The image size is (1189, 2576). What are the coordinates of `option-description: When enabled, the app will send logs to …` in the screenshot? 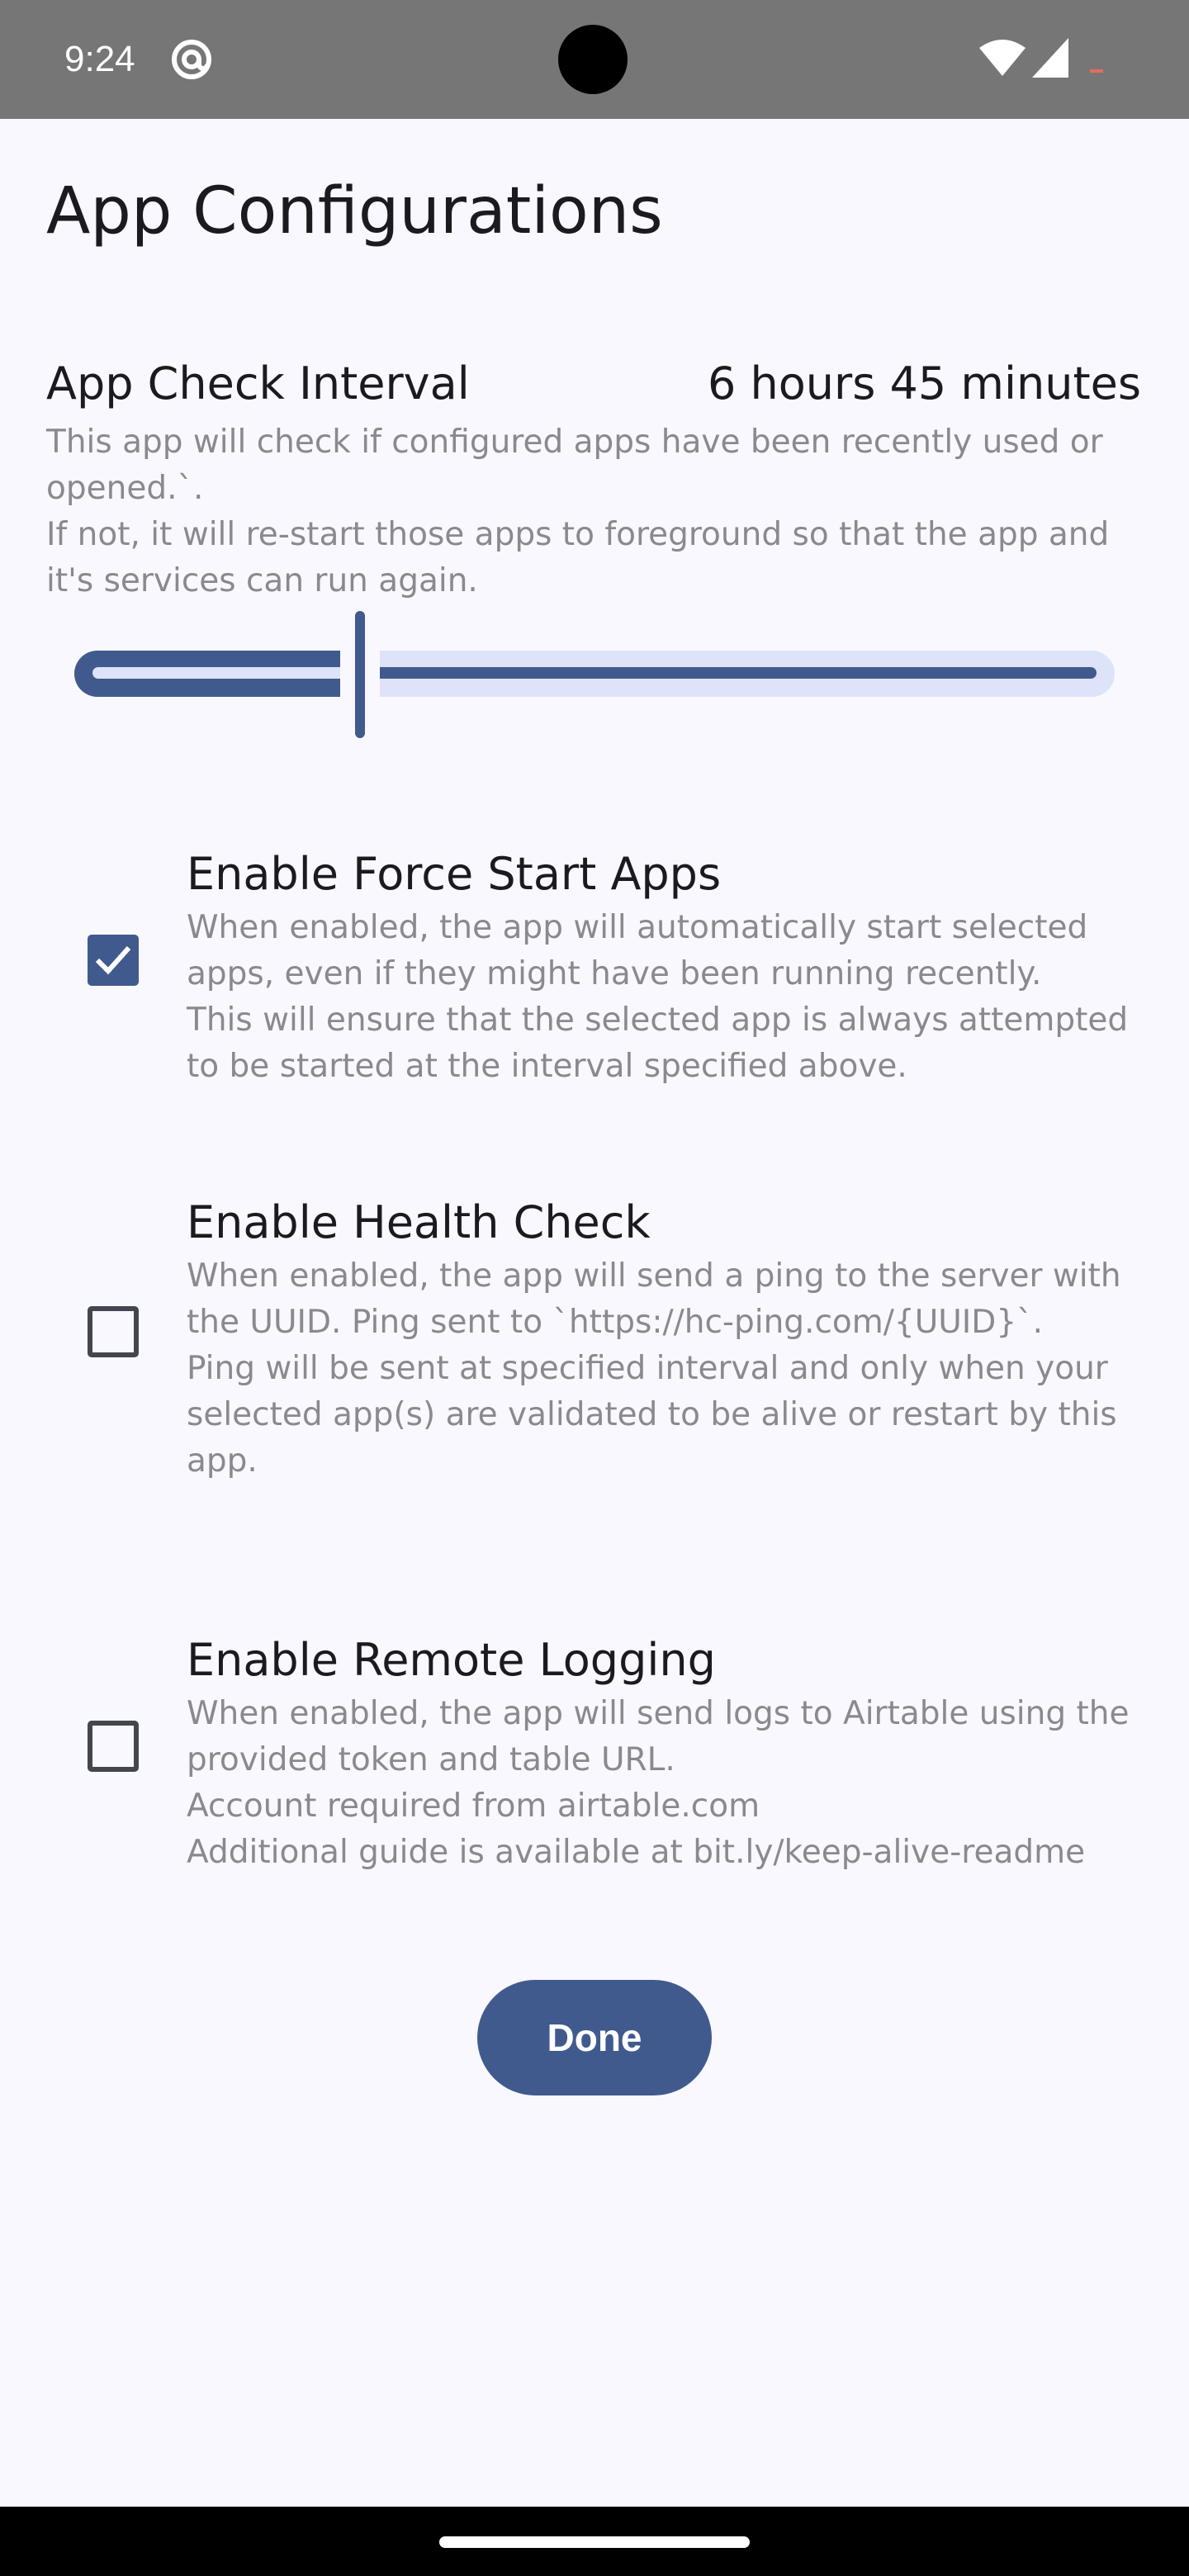 It's located at (670, 1783).